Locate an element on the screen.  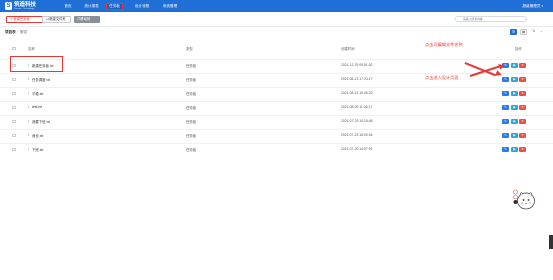
file-name: 我要下班.txt is located at coordinates (41, 121).